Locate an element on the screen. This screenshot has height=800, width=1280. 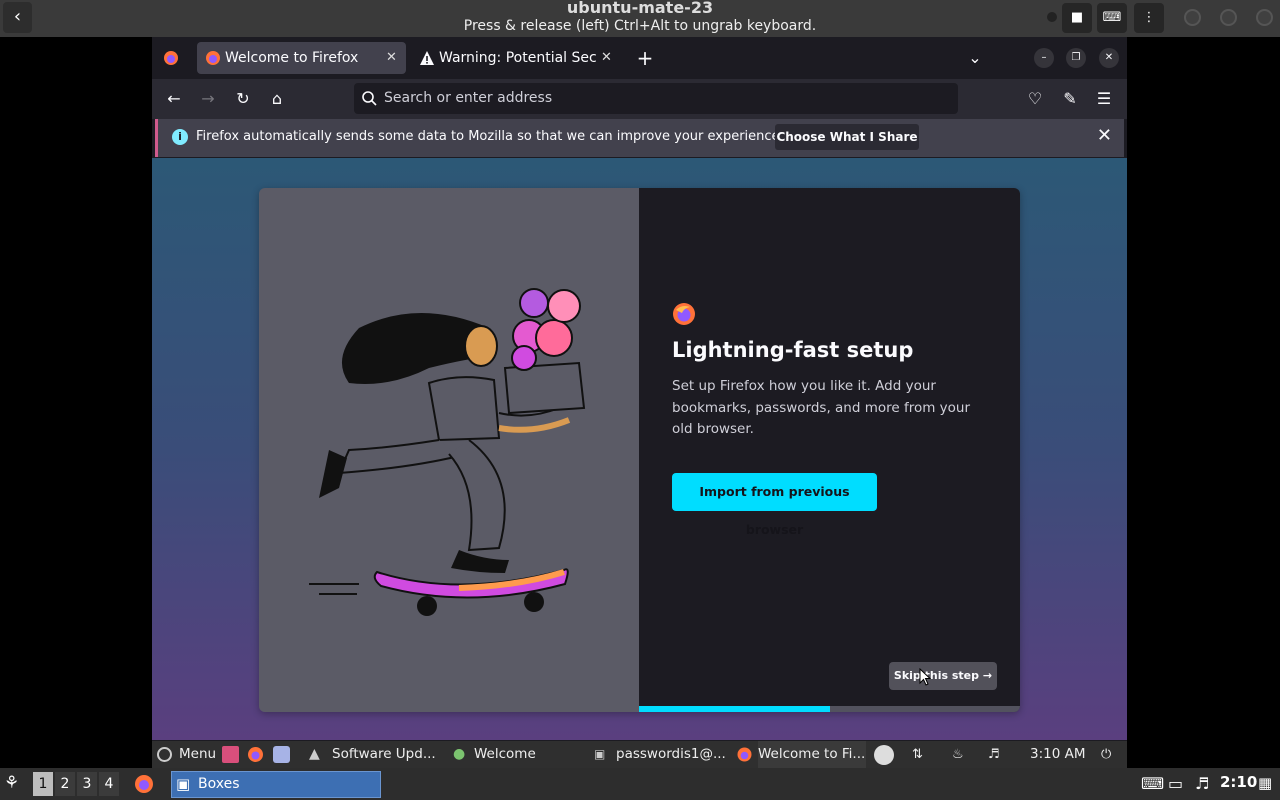
search-input is located at coordinates (664, 98).